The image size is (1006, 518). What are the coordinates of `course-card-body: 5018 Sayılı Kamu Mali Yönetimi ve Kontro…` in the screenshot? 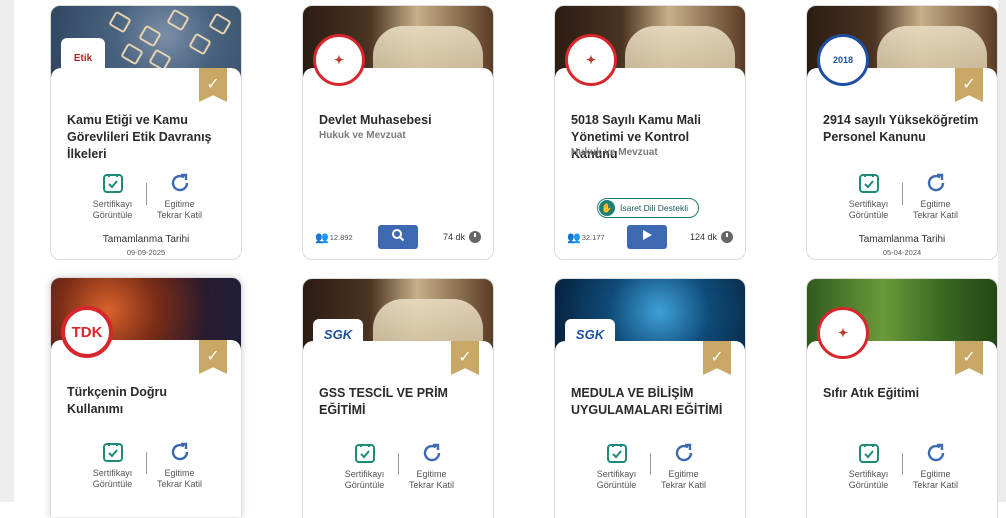 It's located at (650, 163).